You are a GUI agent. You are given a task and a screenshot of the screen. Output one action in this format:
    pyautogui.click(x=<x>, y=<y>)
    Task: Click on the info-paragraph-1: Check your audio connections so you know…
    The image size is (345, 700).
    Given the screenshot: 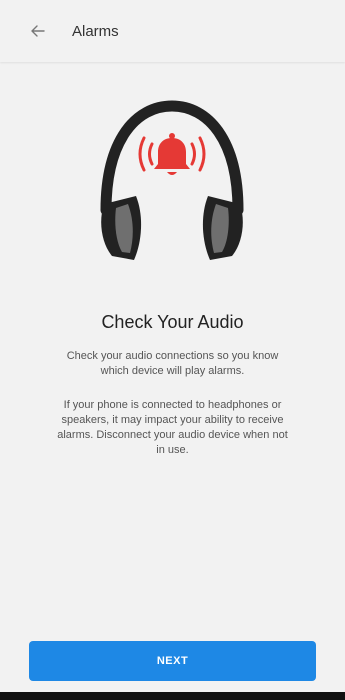 What is the action you would take?
    pyautogui.click(x=172, y=363)
    